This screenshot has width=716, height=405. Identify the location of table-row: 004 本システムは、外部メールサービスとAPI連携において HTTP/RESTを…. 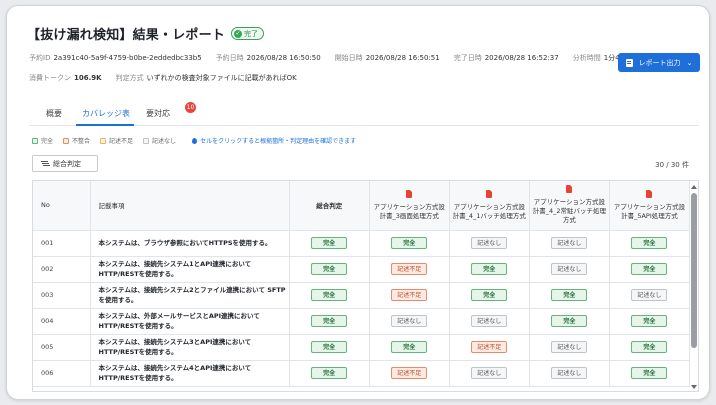
(362, 321).